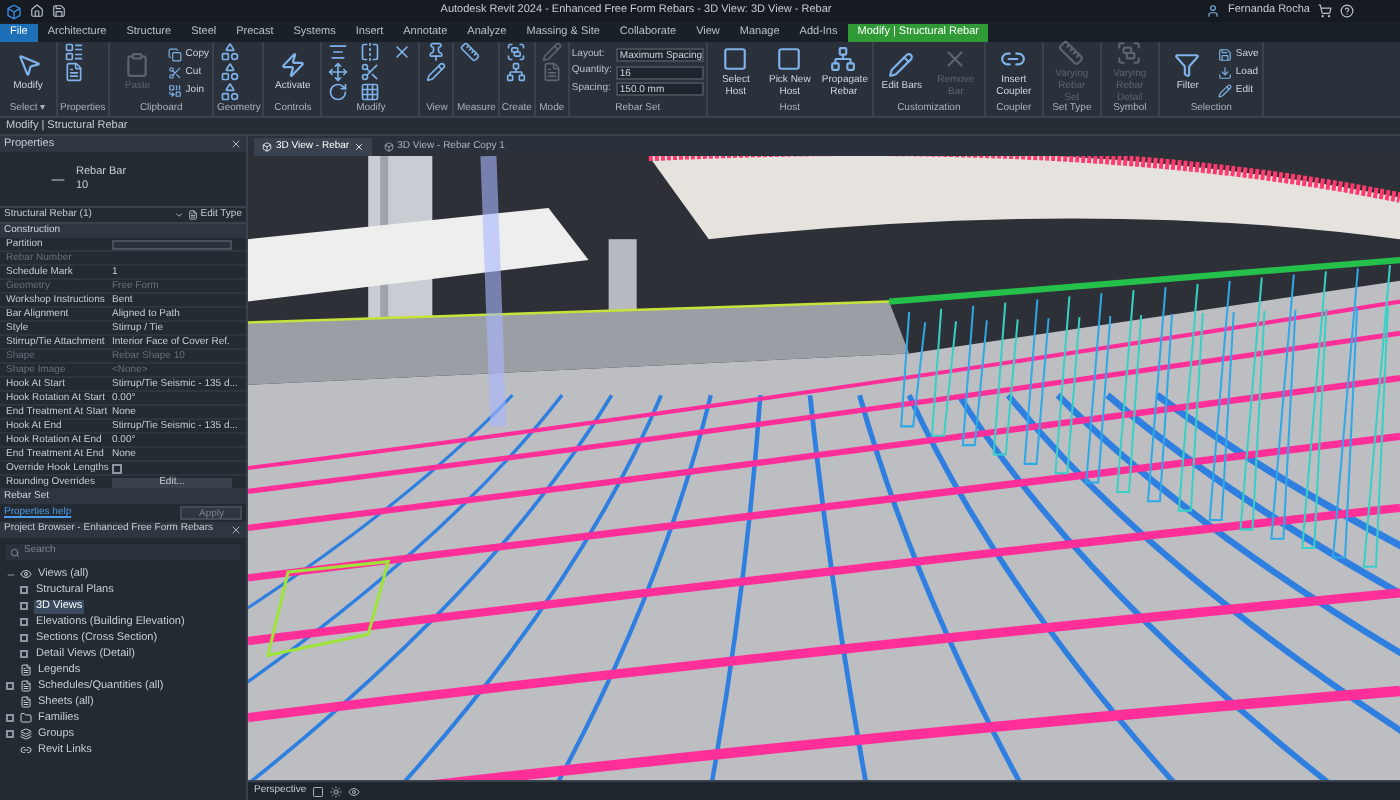 Image resolution: width=1400 pixels, height=800 pixels. Describe the element at coordinates (174, 54) in the screenshot. I see `copy-icon` at that location.